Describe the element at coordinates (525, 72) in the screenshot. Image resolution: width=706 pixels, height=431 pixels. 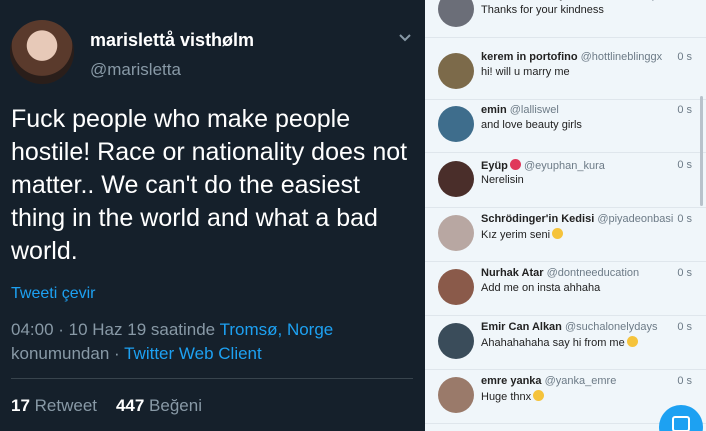
I see `reply-message: hi! will u marry me` at that location.